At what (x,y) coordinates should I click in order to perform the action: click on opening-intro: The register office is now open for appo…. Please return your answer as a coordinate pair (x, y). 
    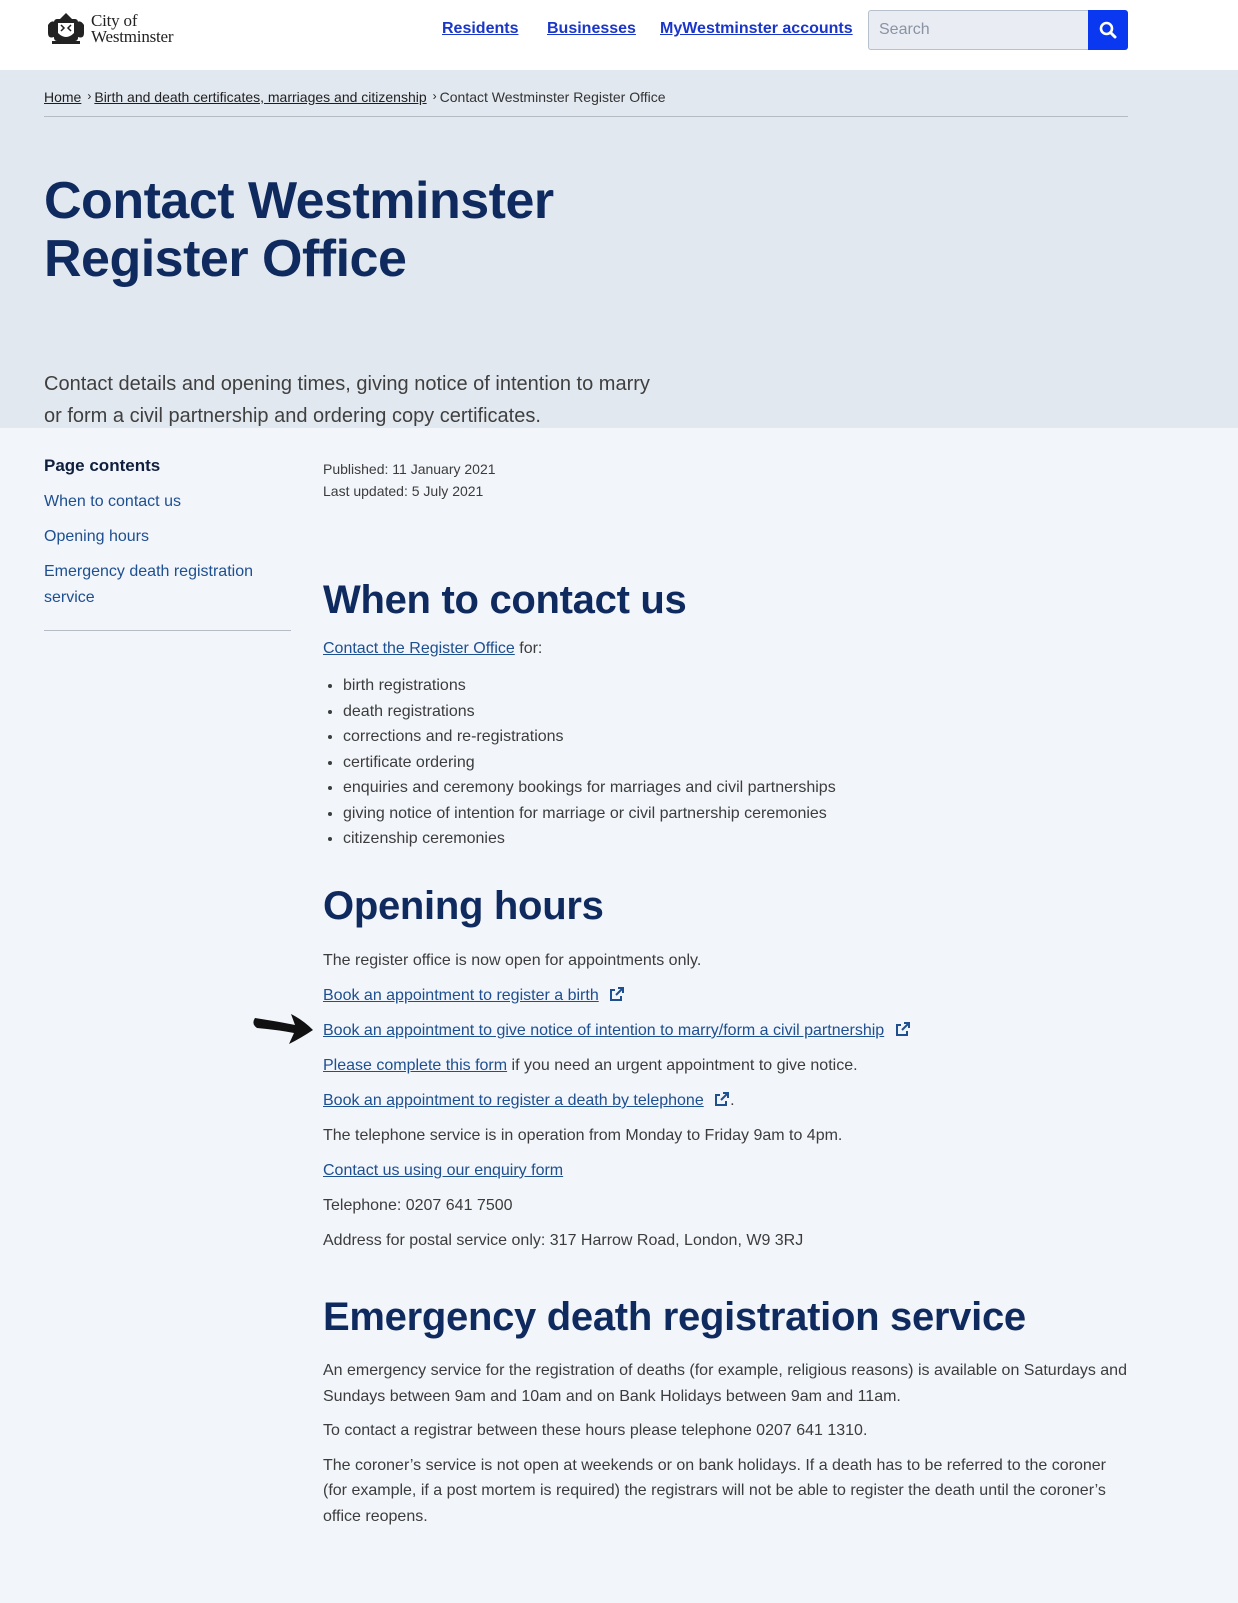
    Looking at the image, I should click on (512, 960).